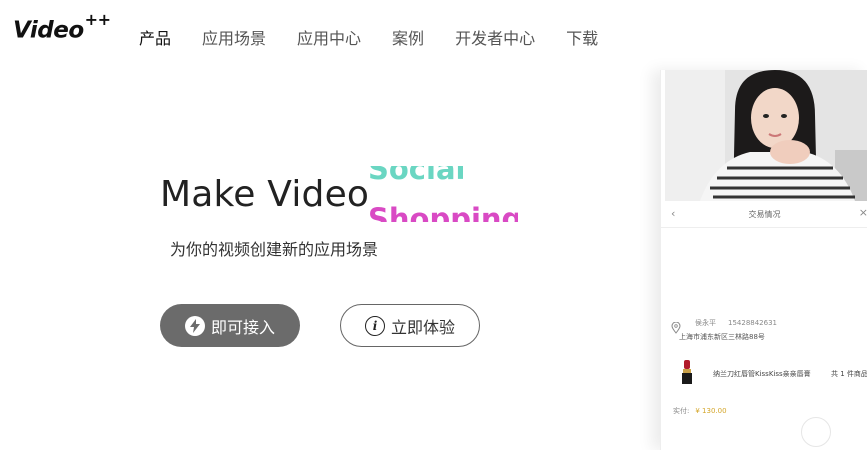  I want to click on recipient-name: 侯永平, so click(705, 323).